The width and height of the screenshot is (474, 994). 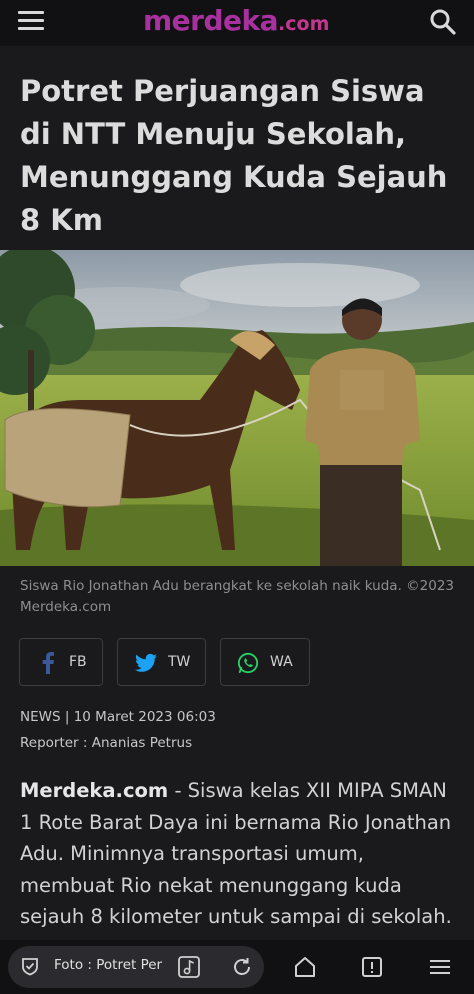 I want to click on current-tab-pill: Foto : Potret Per, so click(x=136, y=967).